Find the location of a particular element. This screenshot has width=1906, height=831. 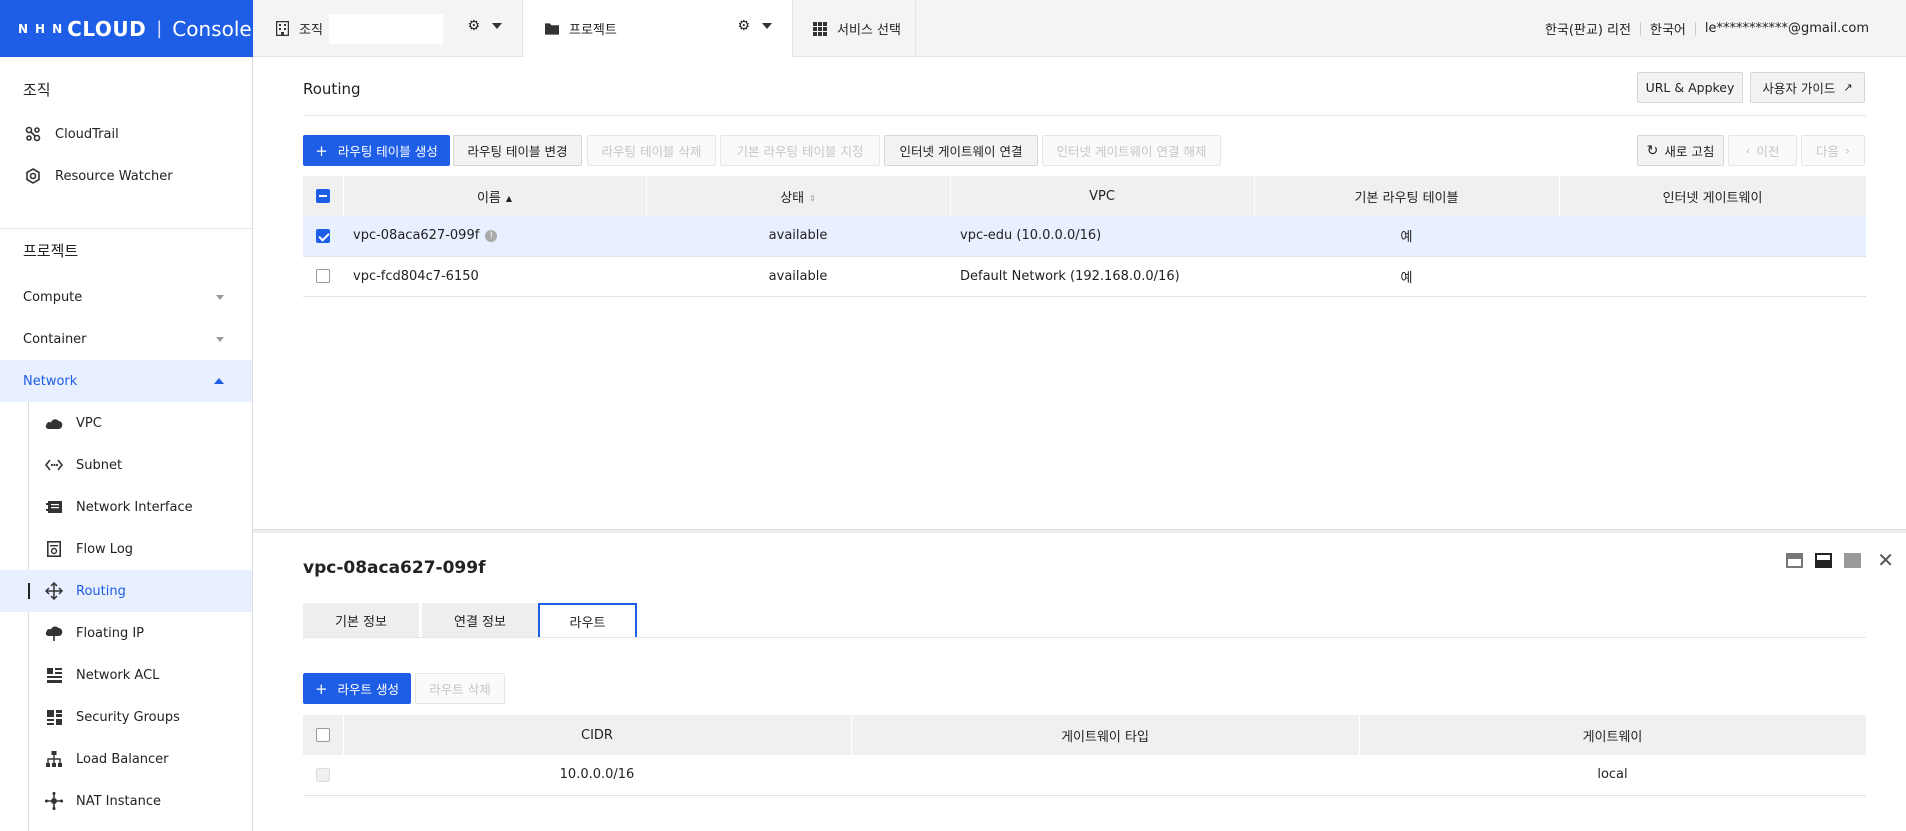

column-header-label: 상태 is located at coordinates (792, 198).